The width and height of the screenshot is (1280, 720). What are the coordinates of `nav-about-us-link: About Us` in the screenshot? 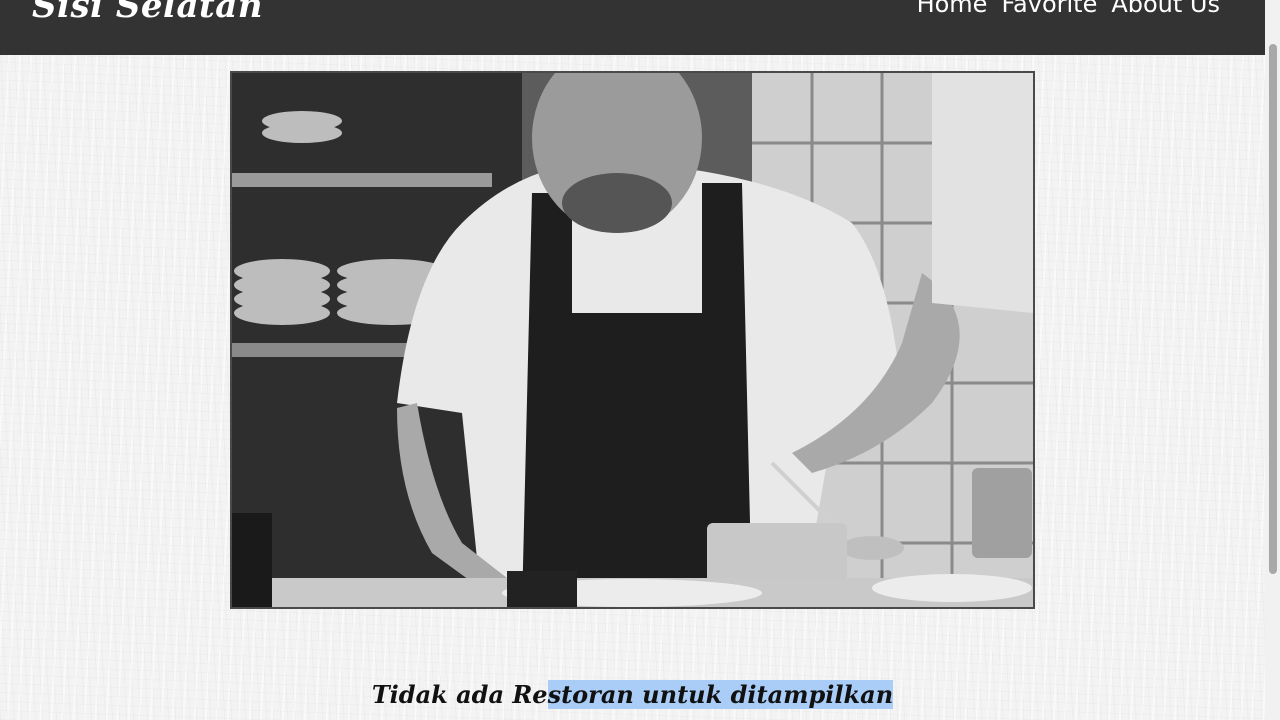 It's located at (1165, 9).